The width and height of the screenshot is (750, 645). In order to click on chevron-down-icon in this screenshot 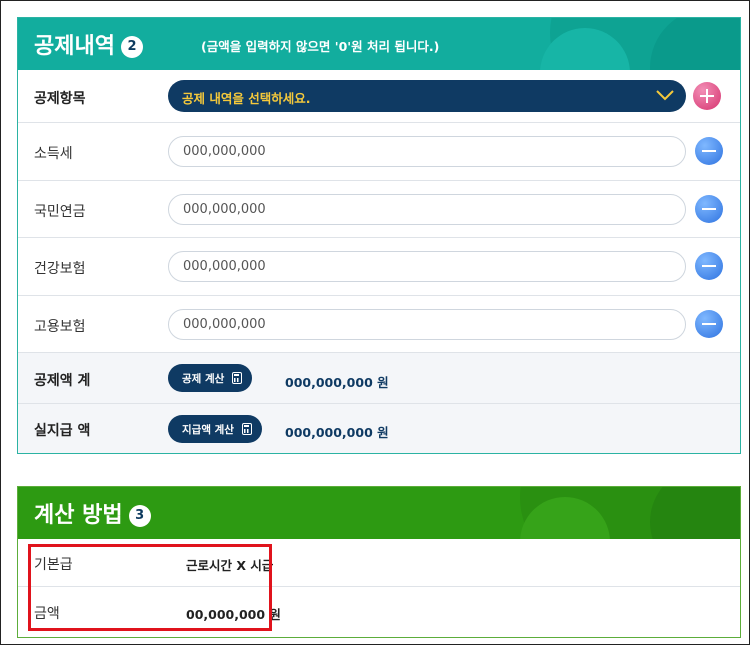, I will do `click(665, 95)`.